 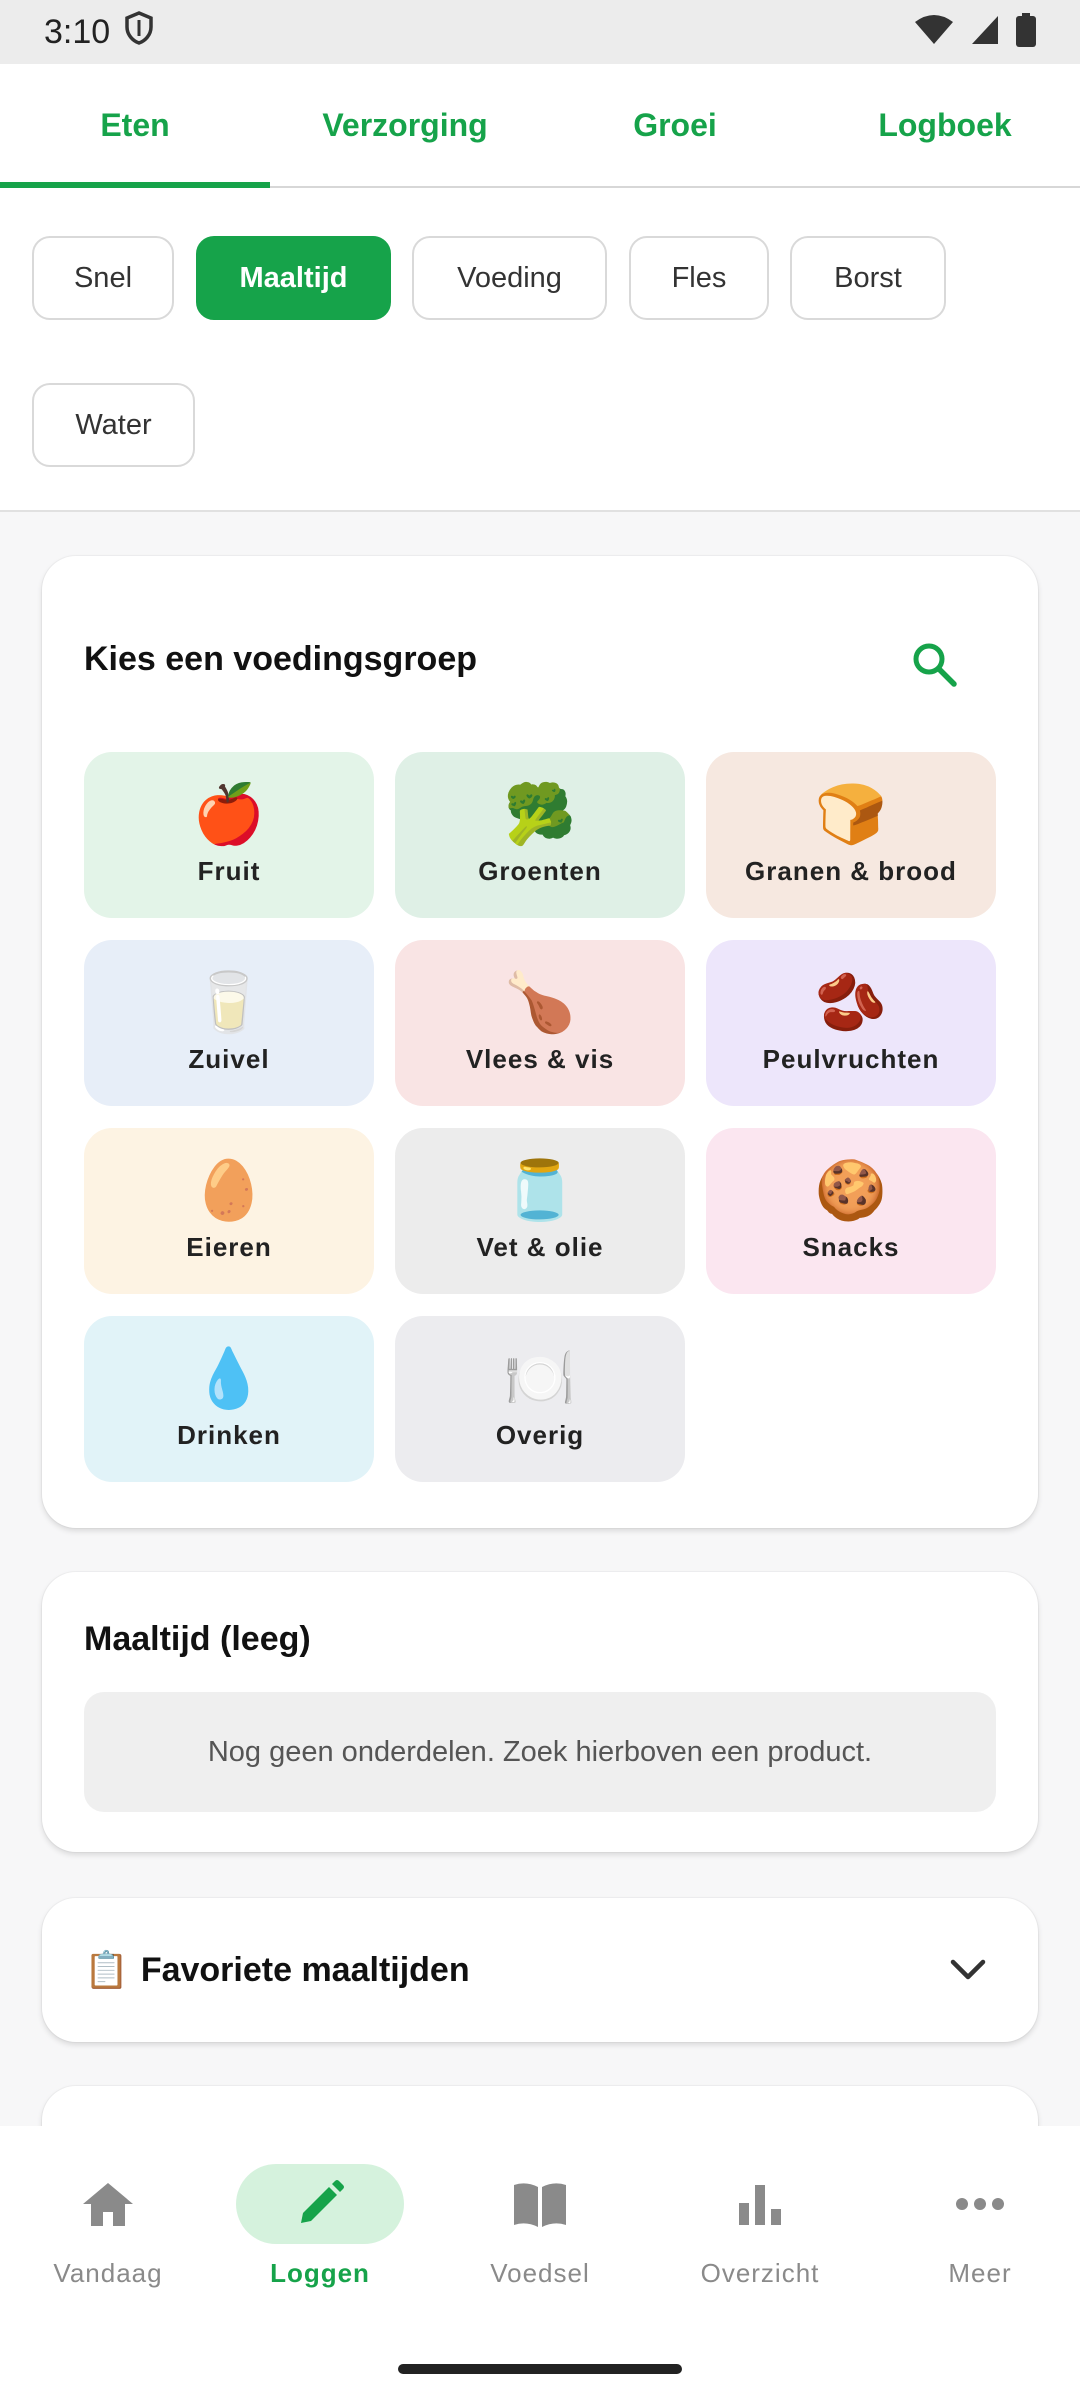 I want to click on pencil-icon, so click(x=320, y=2204).